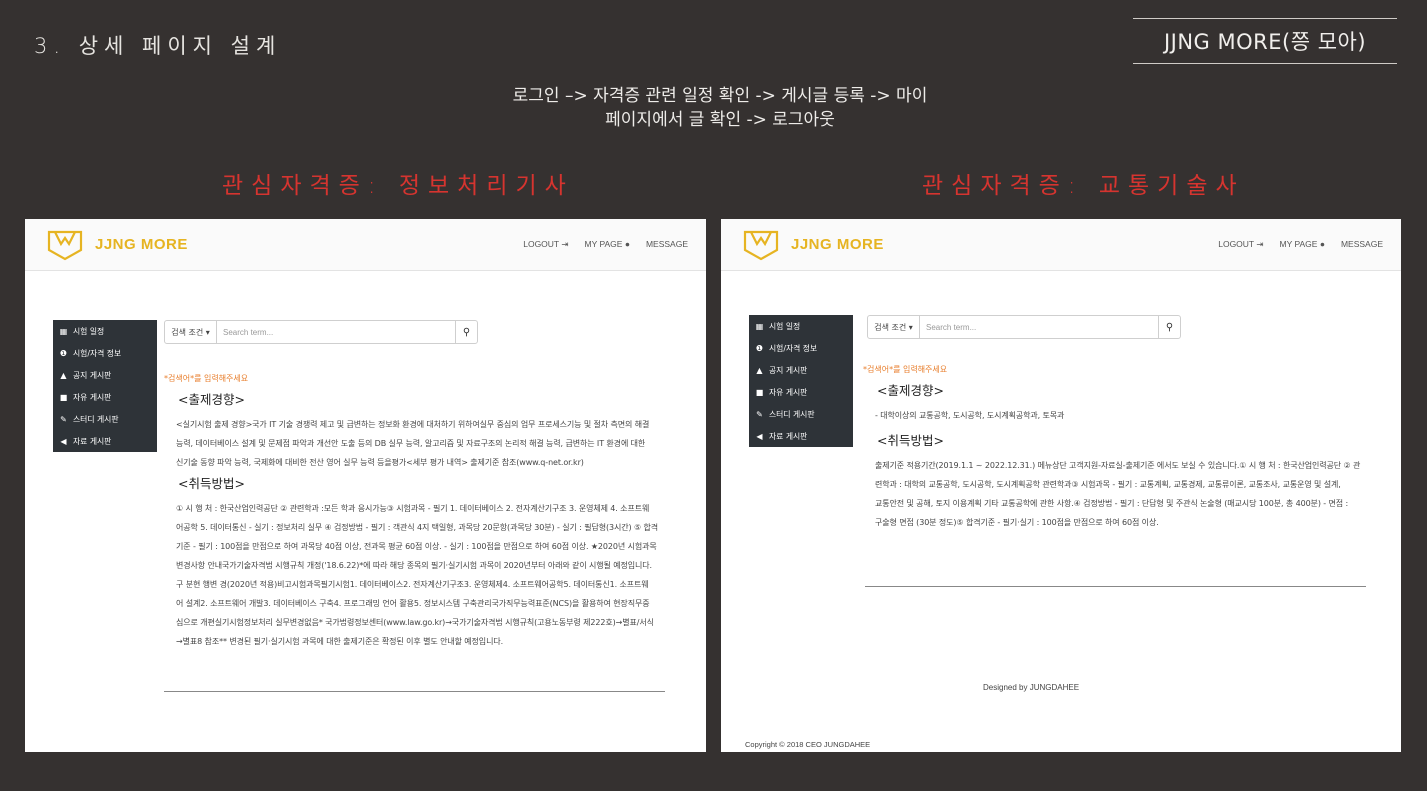 The width and height of the screenshot is (1427, 791). I want to click on trend-paragraph: - 대학이상의 교통공학, 도시공학, 도시계획공학과, 토목과, so click(1128, 415).